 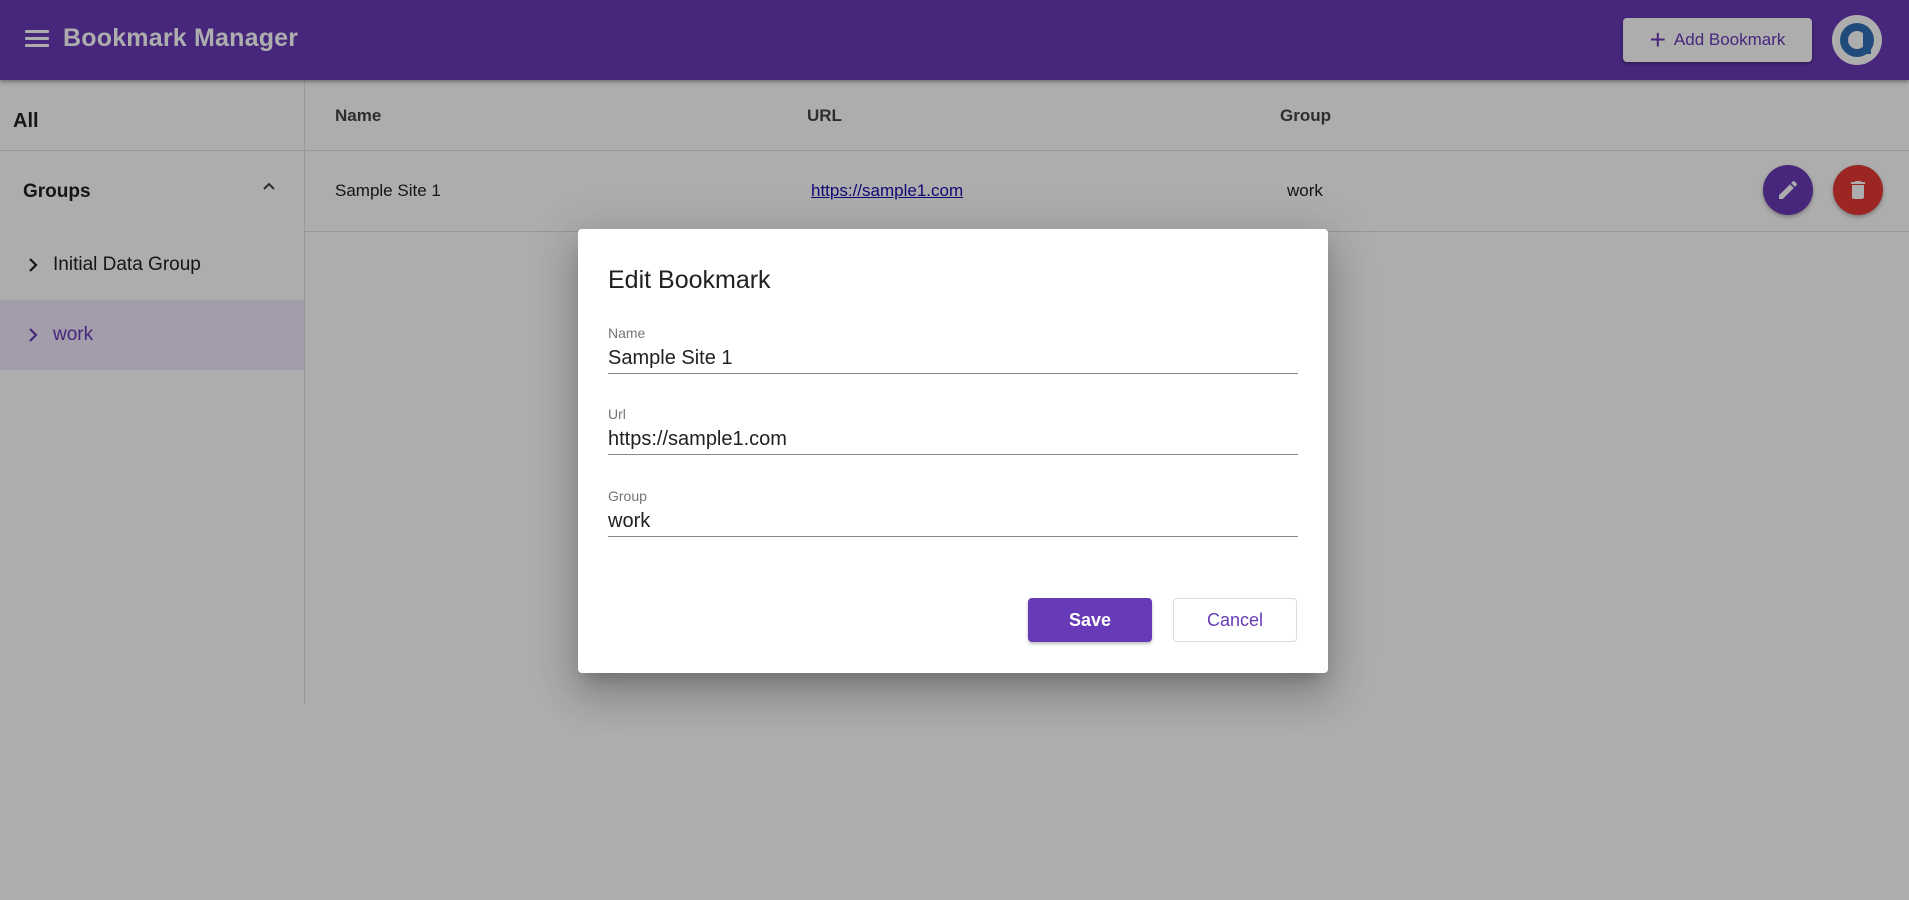 I want to click on group-input, so click(x=953, y=521).